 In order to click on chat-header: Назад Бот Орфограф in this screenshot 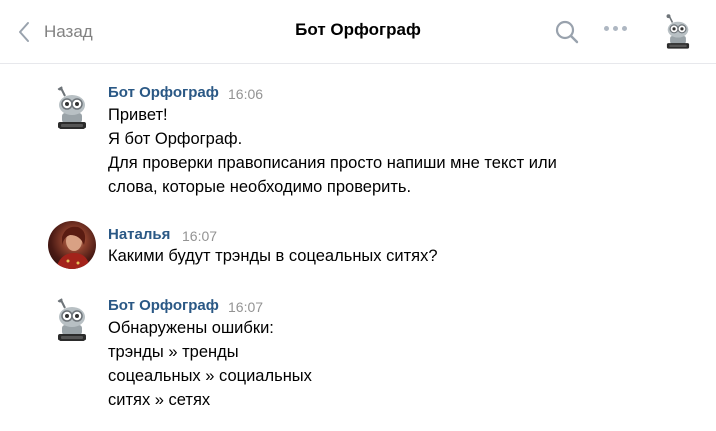, I will do `click(358, 32)`.